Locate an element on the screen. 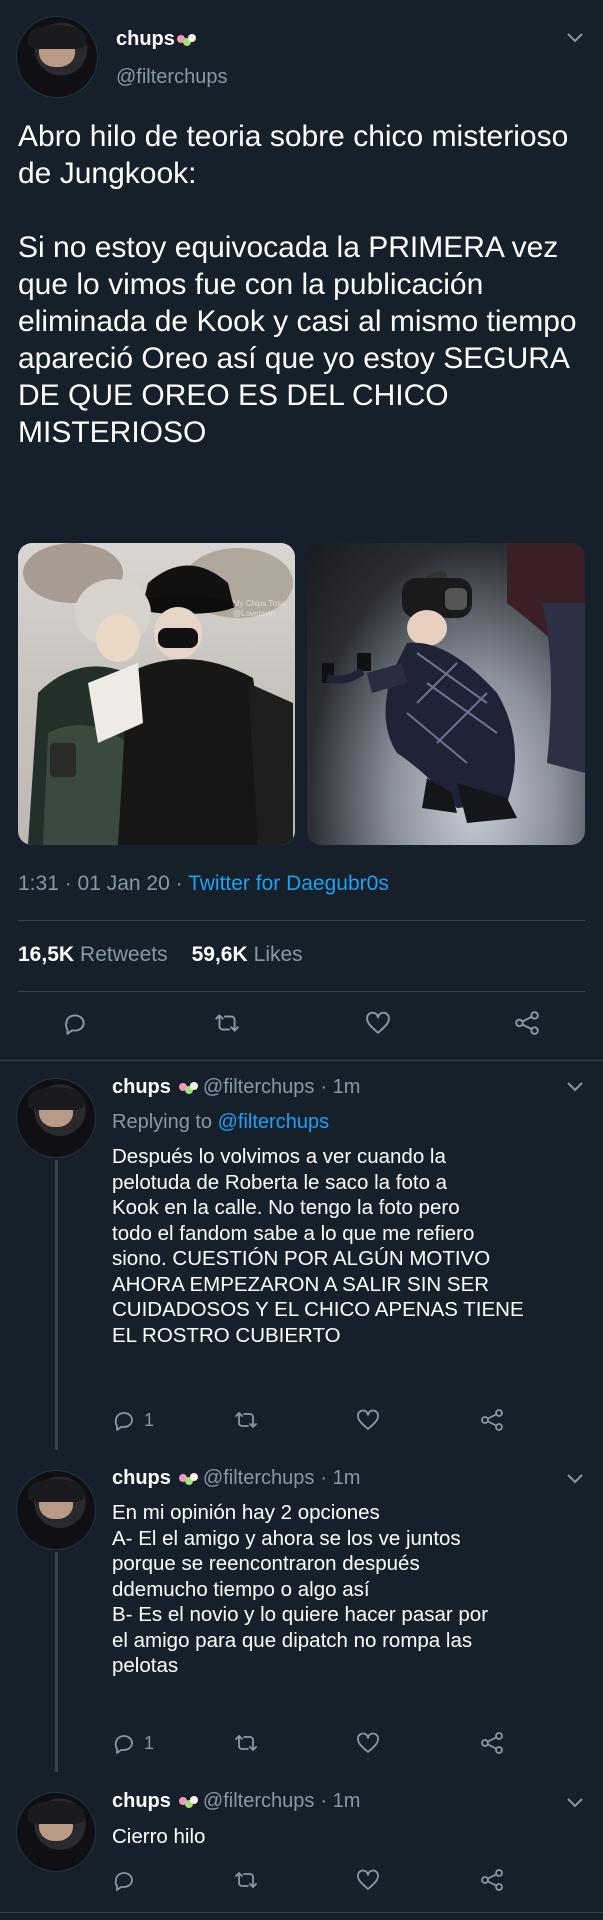  reply-text: Cierro hilo is located at coordinates (159, 1836).